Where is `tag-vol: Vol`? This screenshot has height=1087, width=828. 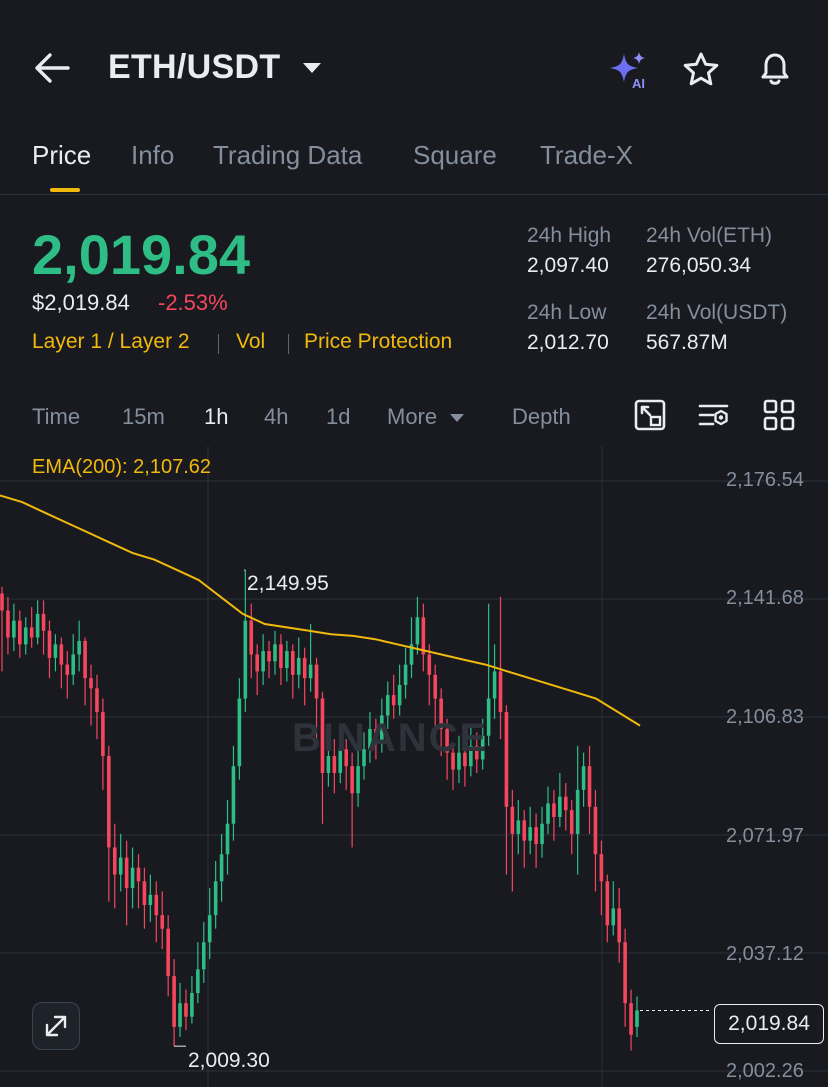 tag-vol: Vol is located at coordinates (250, 342).